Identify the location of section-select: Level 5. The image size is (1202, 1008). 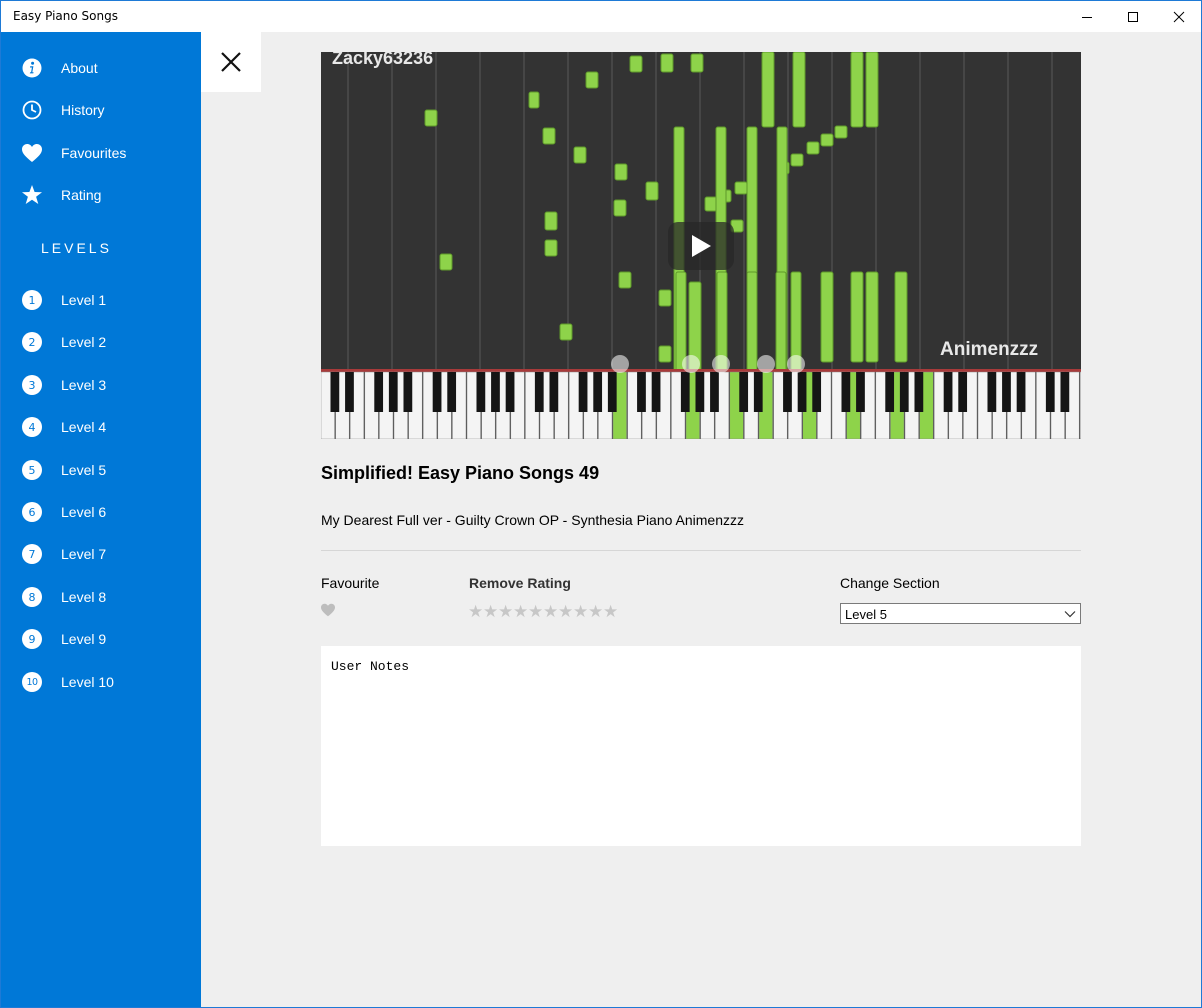
(960, 613).